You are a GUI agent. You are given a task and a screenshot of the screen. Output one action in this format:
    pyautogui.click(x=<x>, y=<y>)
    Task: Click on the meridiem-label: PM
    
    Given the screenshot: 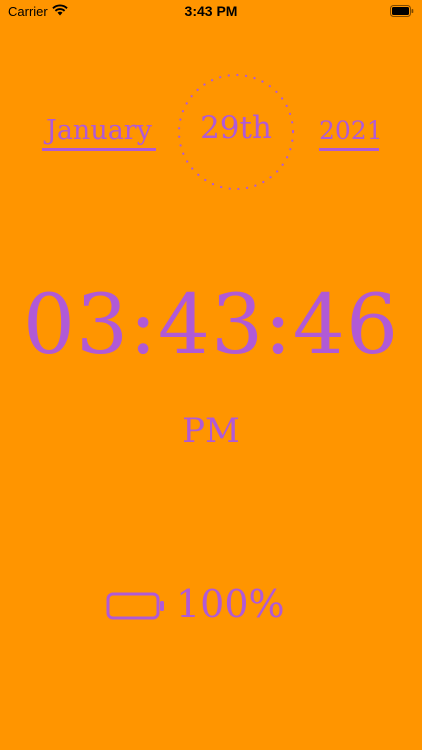 What is the action you would take?
    pyautogui.click(x=211, y=431)
    